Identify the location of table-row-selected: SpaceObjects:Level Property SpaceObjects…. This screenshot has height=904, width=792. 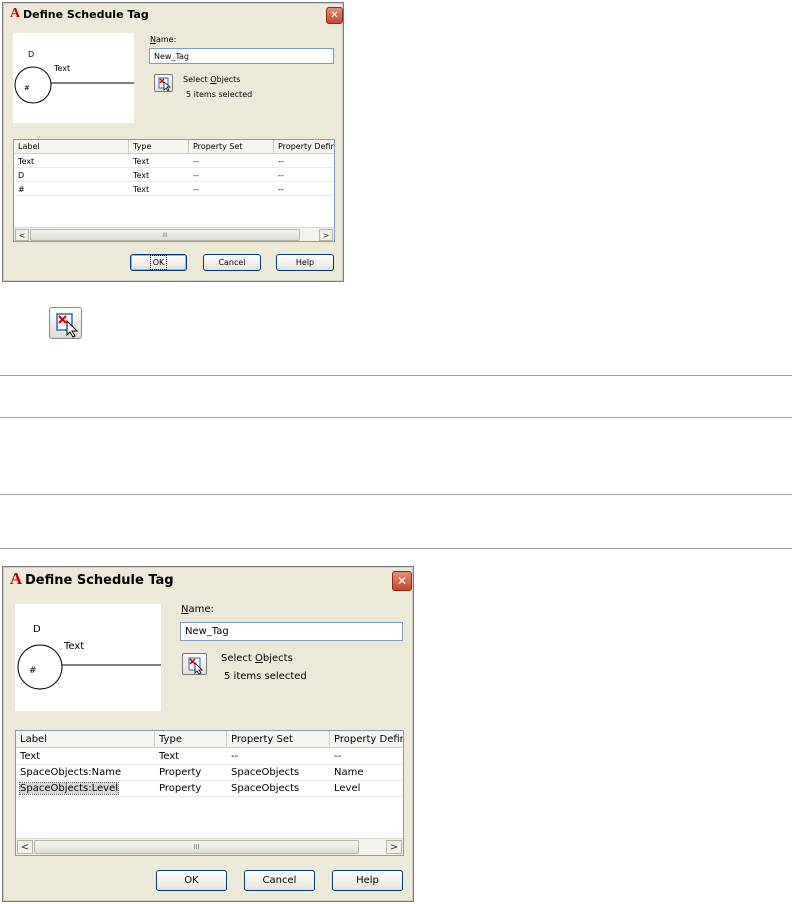
(209, 789).